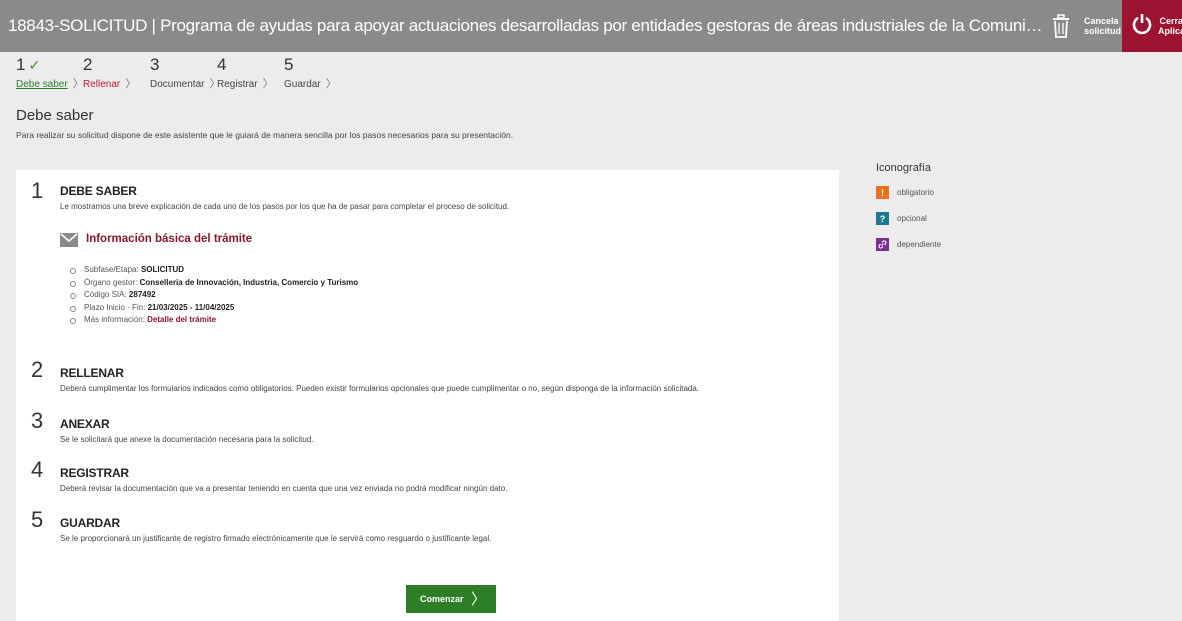 This screenshot has height=621, width=1182. What do you see at coordinates (912, 218) in the screenshot?
I see `legend-label: opcional` at bounding box center [912, 218].